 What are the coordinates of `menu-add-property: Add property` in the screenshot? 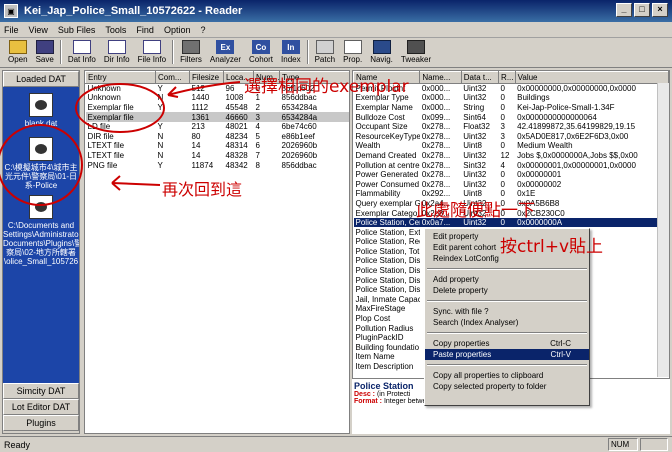 It's located at (507, 279).